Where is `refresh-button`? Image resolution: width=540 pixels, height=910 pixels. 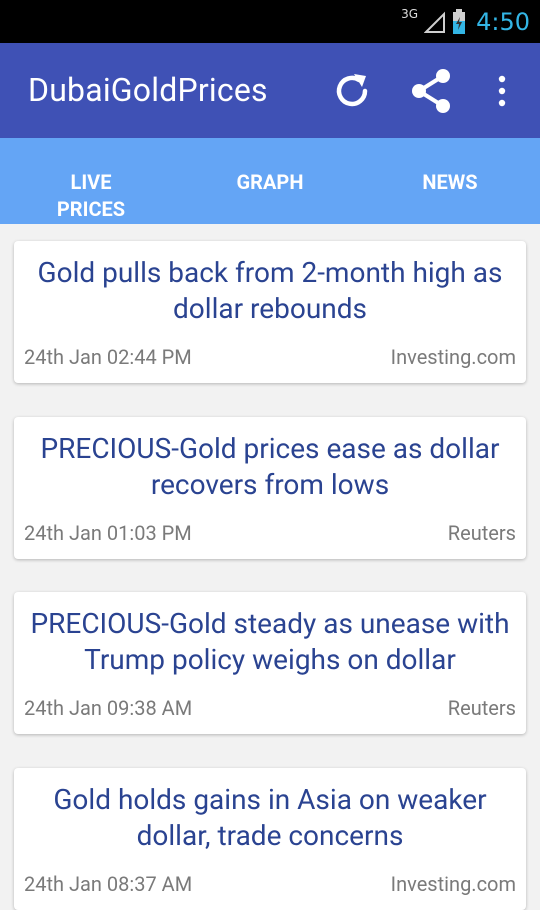 refresh-button is located at coordinates (352, 91).